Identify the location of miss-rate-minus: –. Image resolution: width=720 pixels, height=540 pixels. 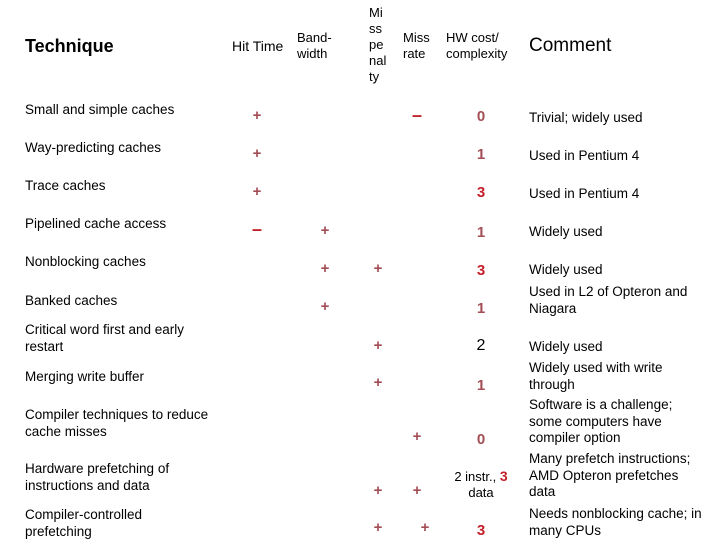
(416, 115).